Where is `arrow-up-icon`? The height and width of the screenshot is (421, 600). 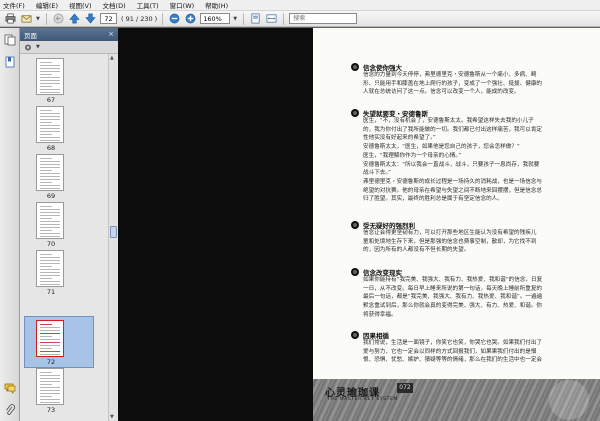 arrow-up-icon is located at coordinates (74, 18).